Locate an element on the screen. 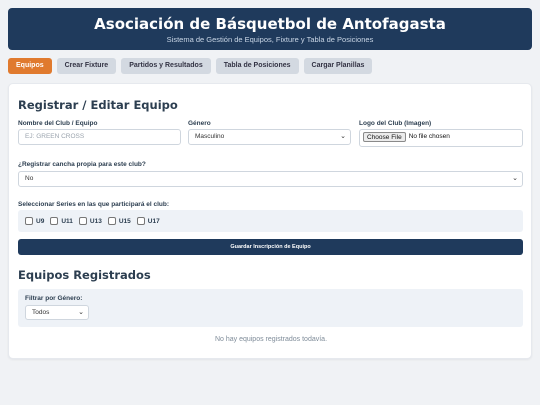 This screenshot has width=540, height=405. series-option-u11: U11 is located at coordinates (61, 221).